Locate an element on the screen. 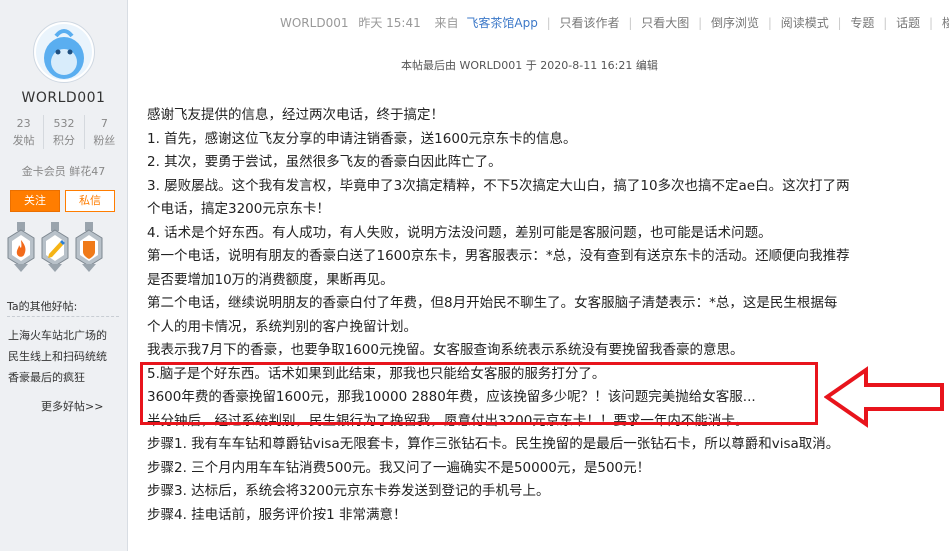 The width and height of the screenshot is (949, 551). reverse-order-link: 倒序浏览 is located at coordinates (735, 22).